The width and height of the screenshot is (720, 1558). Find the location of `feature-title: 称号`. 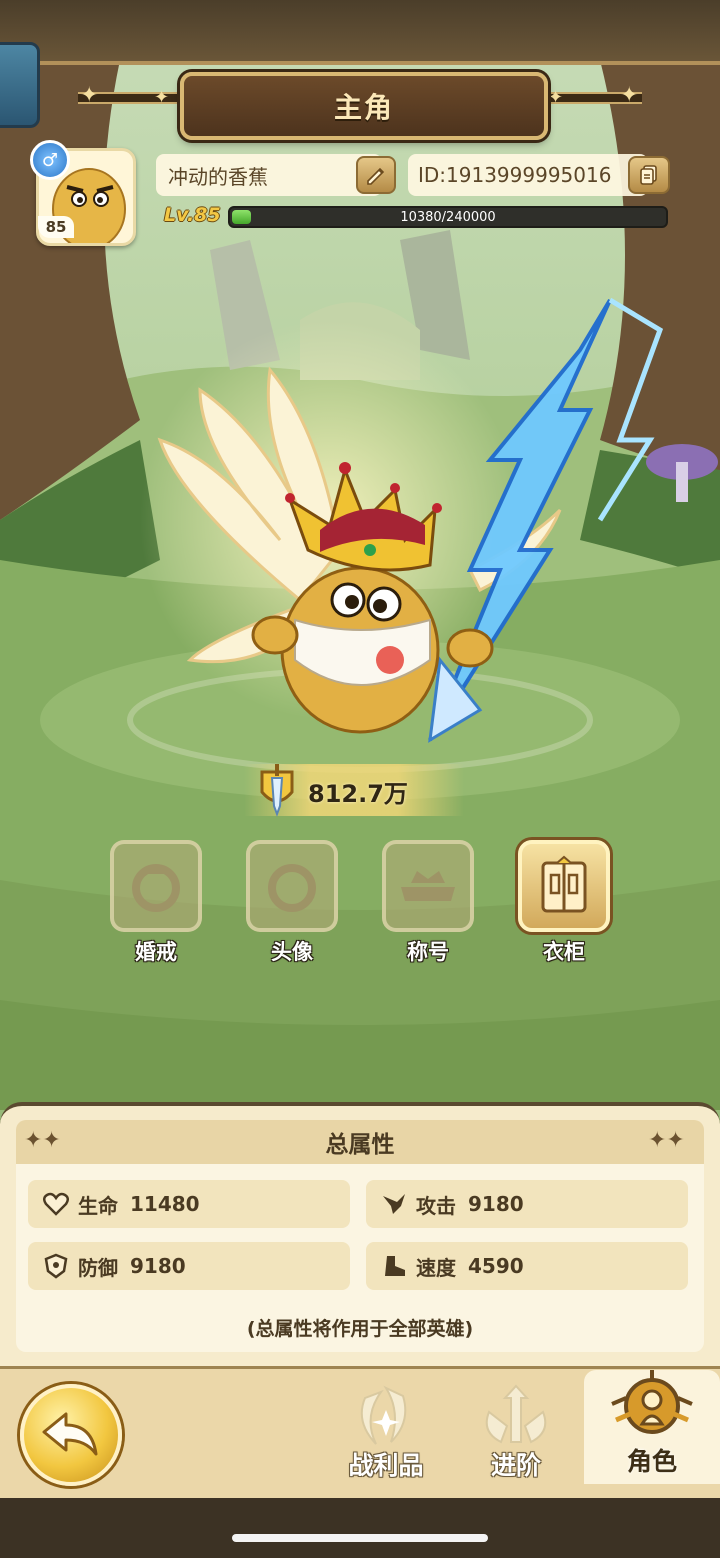

feature-title: 称号 is located at coordinates (428, 903).